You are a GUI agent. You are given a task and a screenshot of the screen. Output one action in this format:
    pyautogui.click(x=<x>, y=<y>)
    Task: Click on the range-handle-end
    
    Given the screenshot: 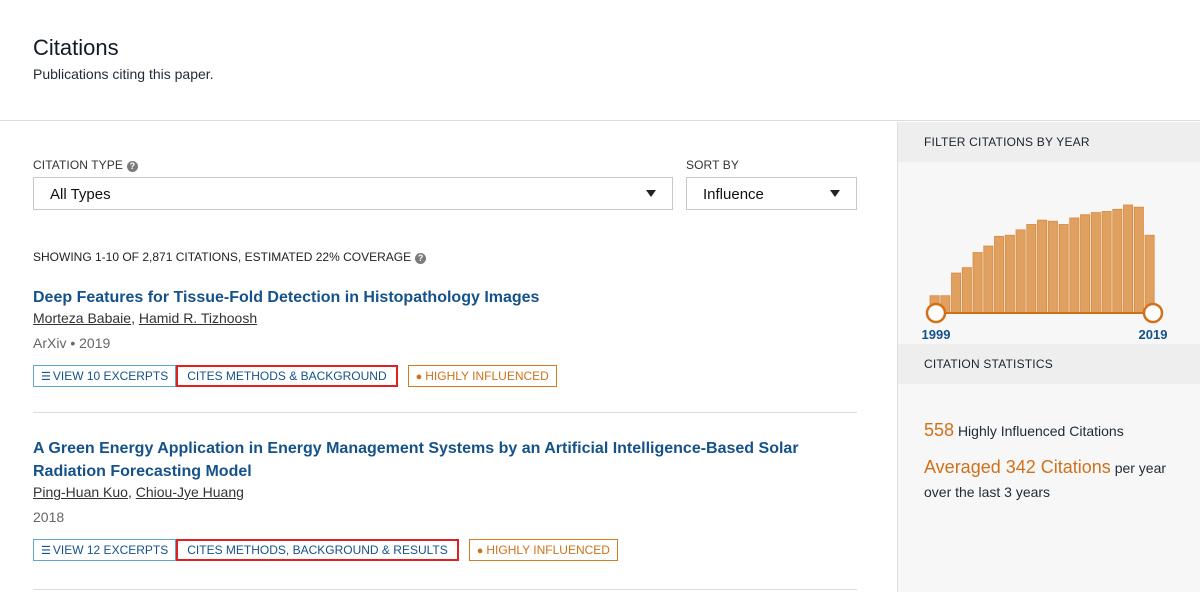 What is the action you would take?
    pyautogui.click(x=1153, y=313)
    